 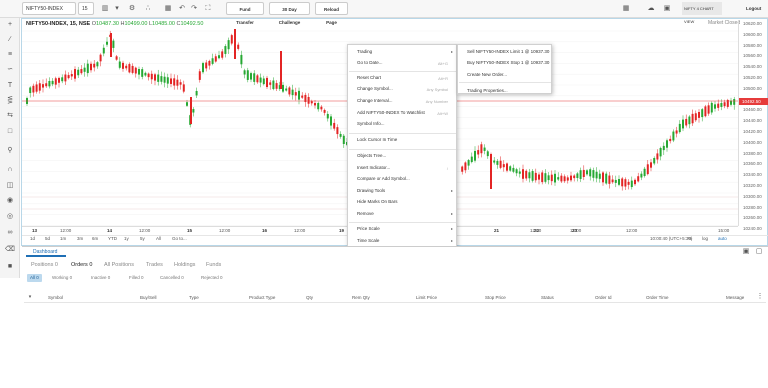 What do you see at coordinates (158, 238) in the screenshot?
I see `range-all: All` at bounding box center [158, 238].